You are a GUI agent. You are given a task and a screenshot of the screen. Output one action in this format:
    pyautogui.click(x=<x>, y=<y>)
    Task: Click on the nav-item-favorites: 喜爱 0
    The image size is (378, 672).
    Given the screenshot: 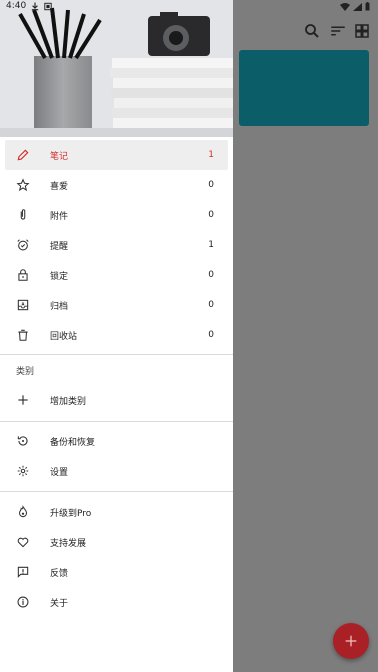 What is the action you would take?
    pyautogui.click(x=116, y=185)
    